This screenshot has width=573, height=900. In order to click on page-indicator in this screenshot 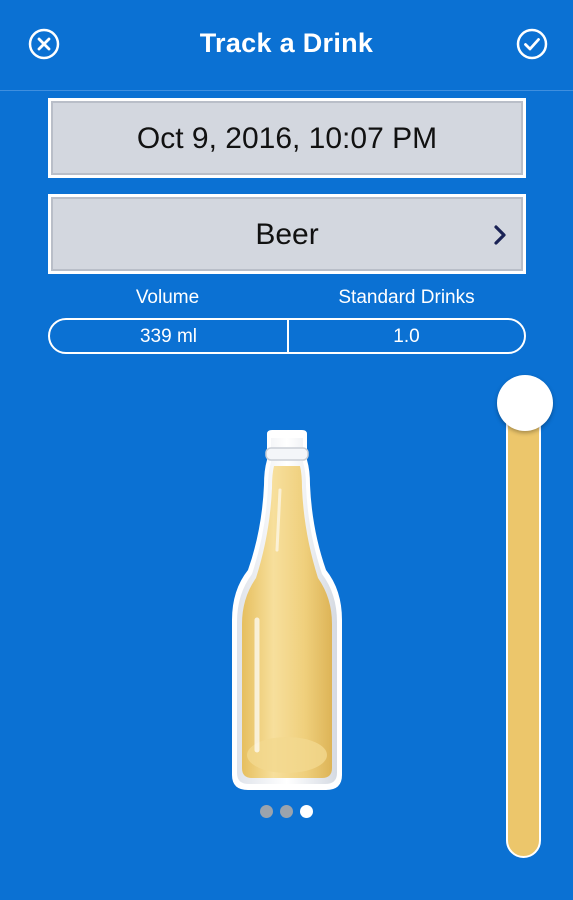, I will do `click(288, 813)`.